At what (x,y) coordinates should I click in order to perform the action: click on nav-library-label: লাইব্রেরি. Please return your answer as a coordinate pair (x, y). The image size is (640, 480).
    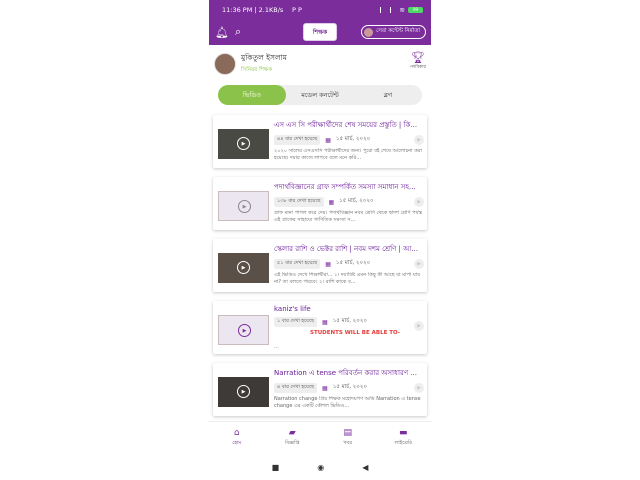
    Looking at the image, I should click on (403, 443).